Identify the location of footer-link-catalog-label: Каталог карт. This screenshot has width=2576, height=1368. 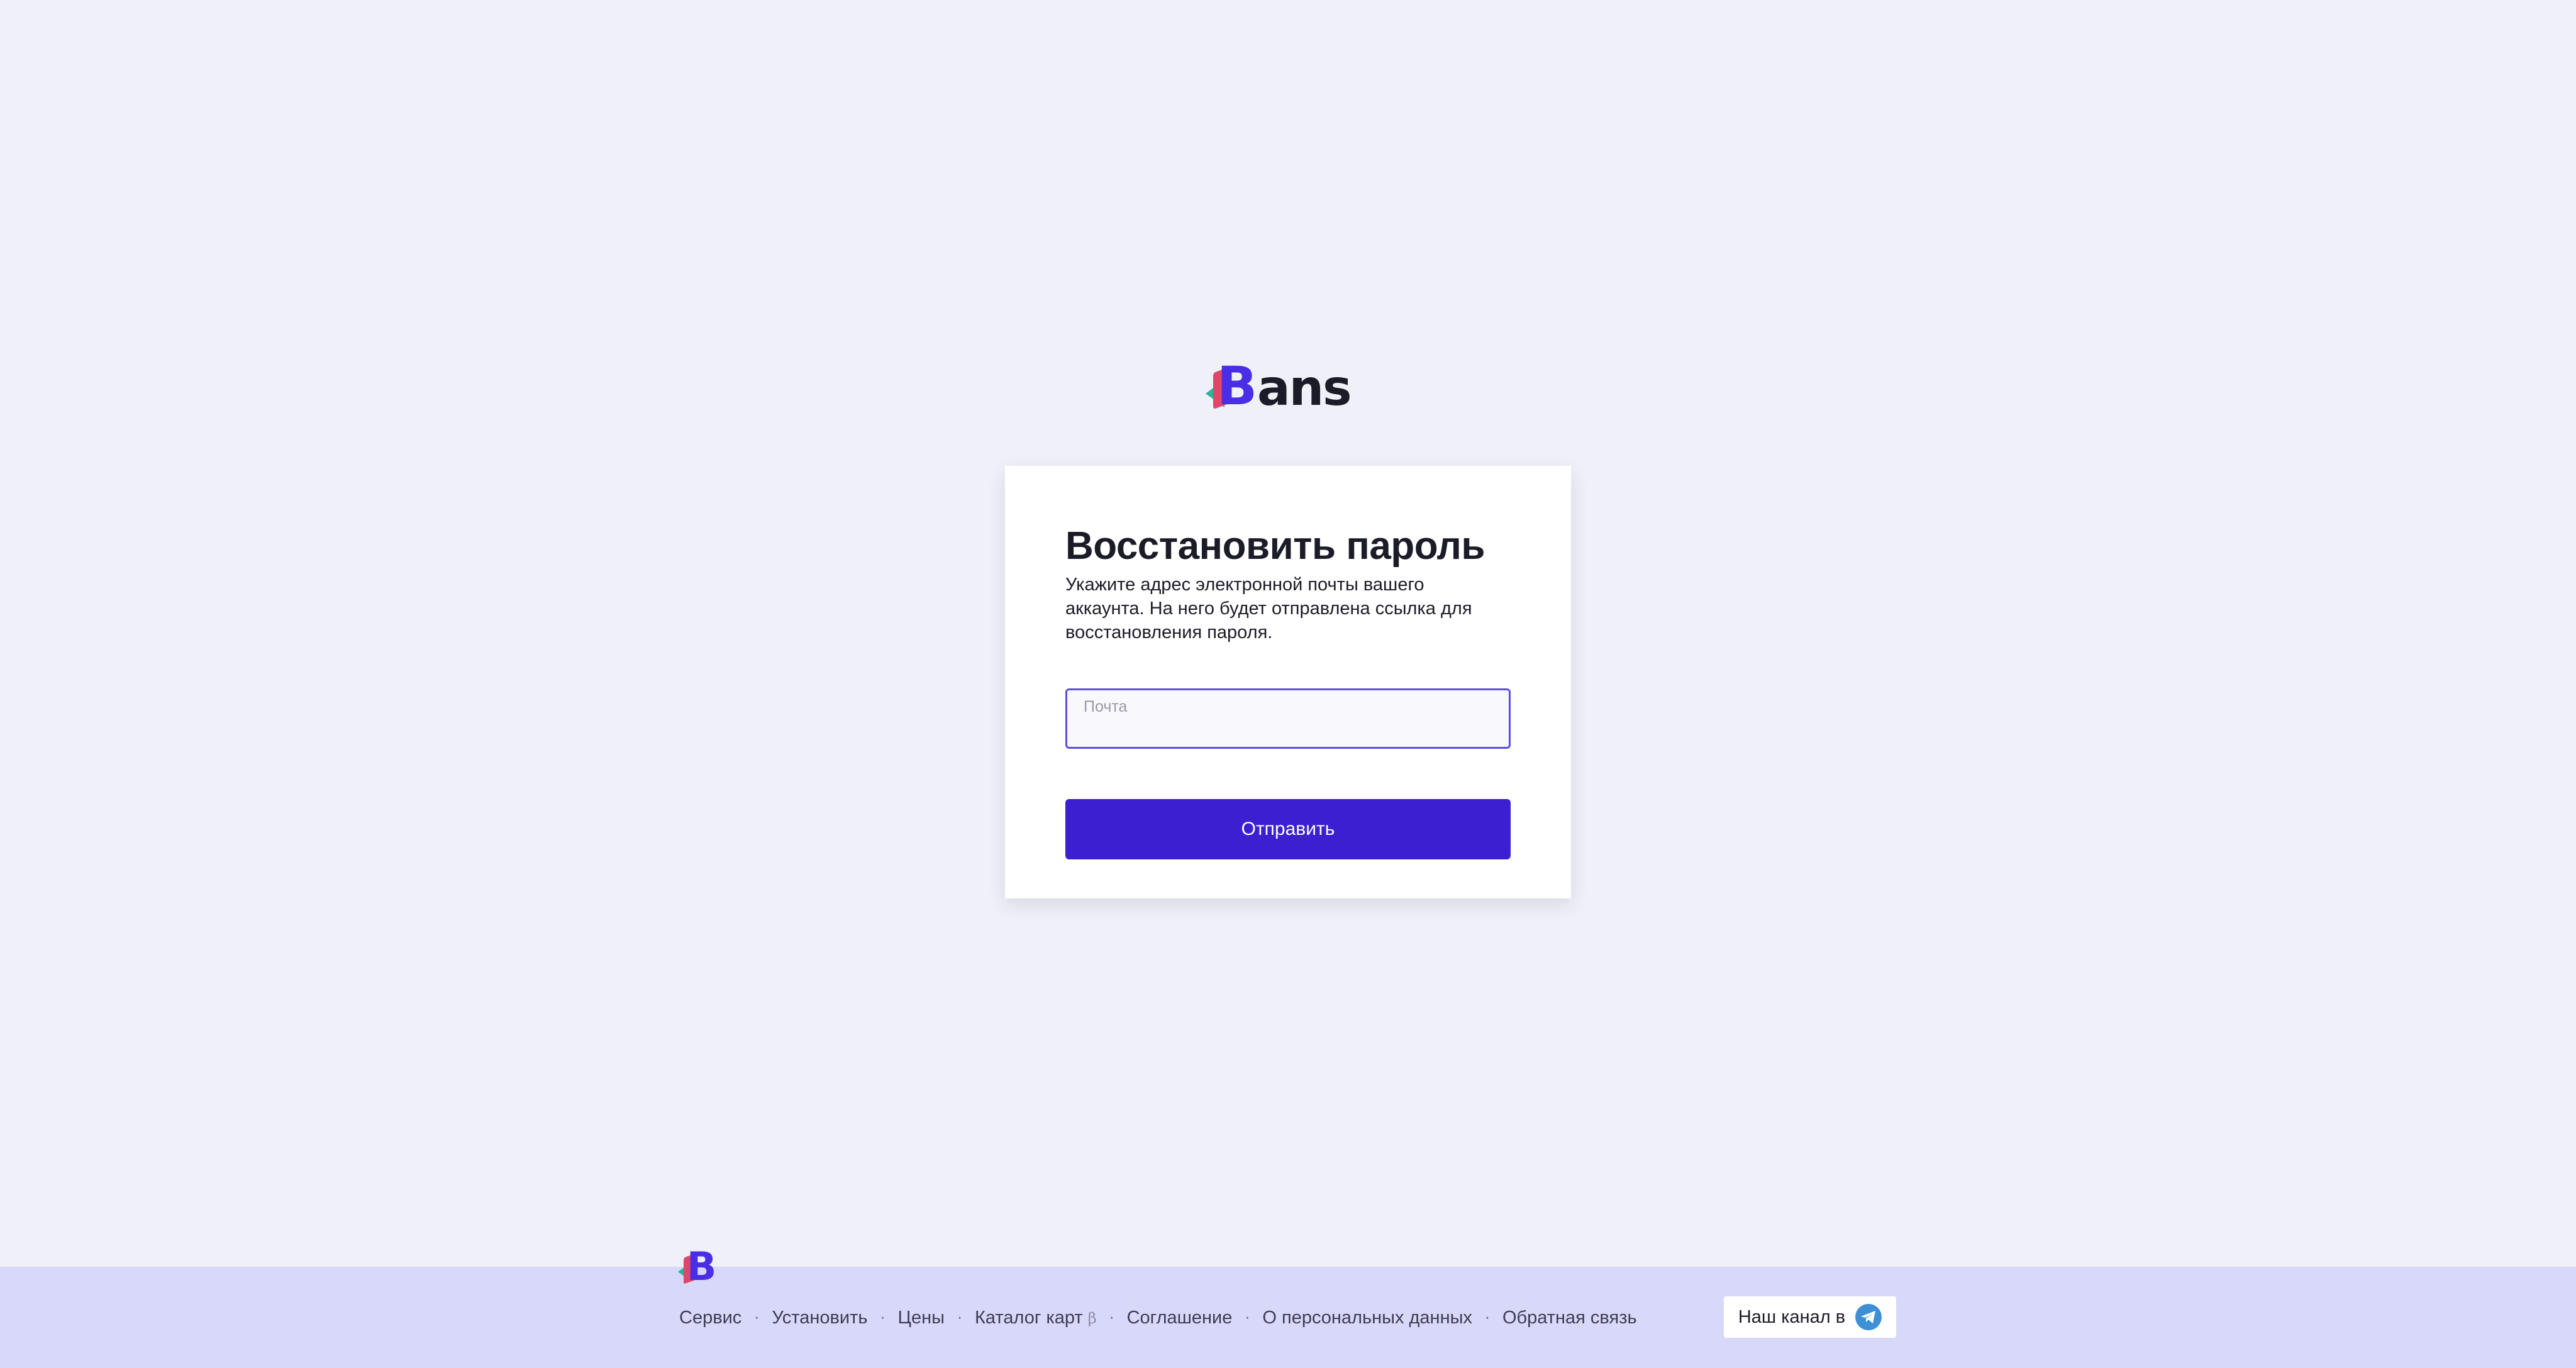
(1028, 1317).